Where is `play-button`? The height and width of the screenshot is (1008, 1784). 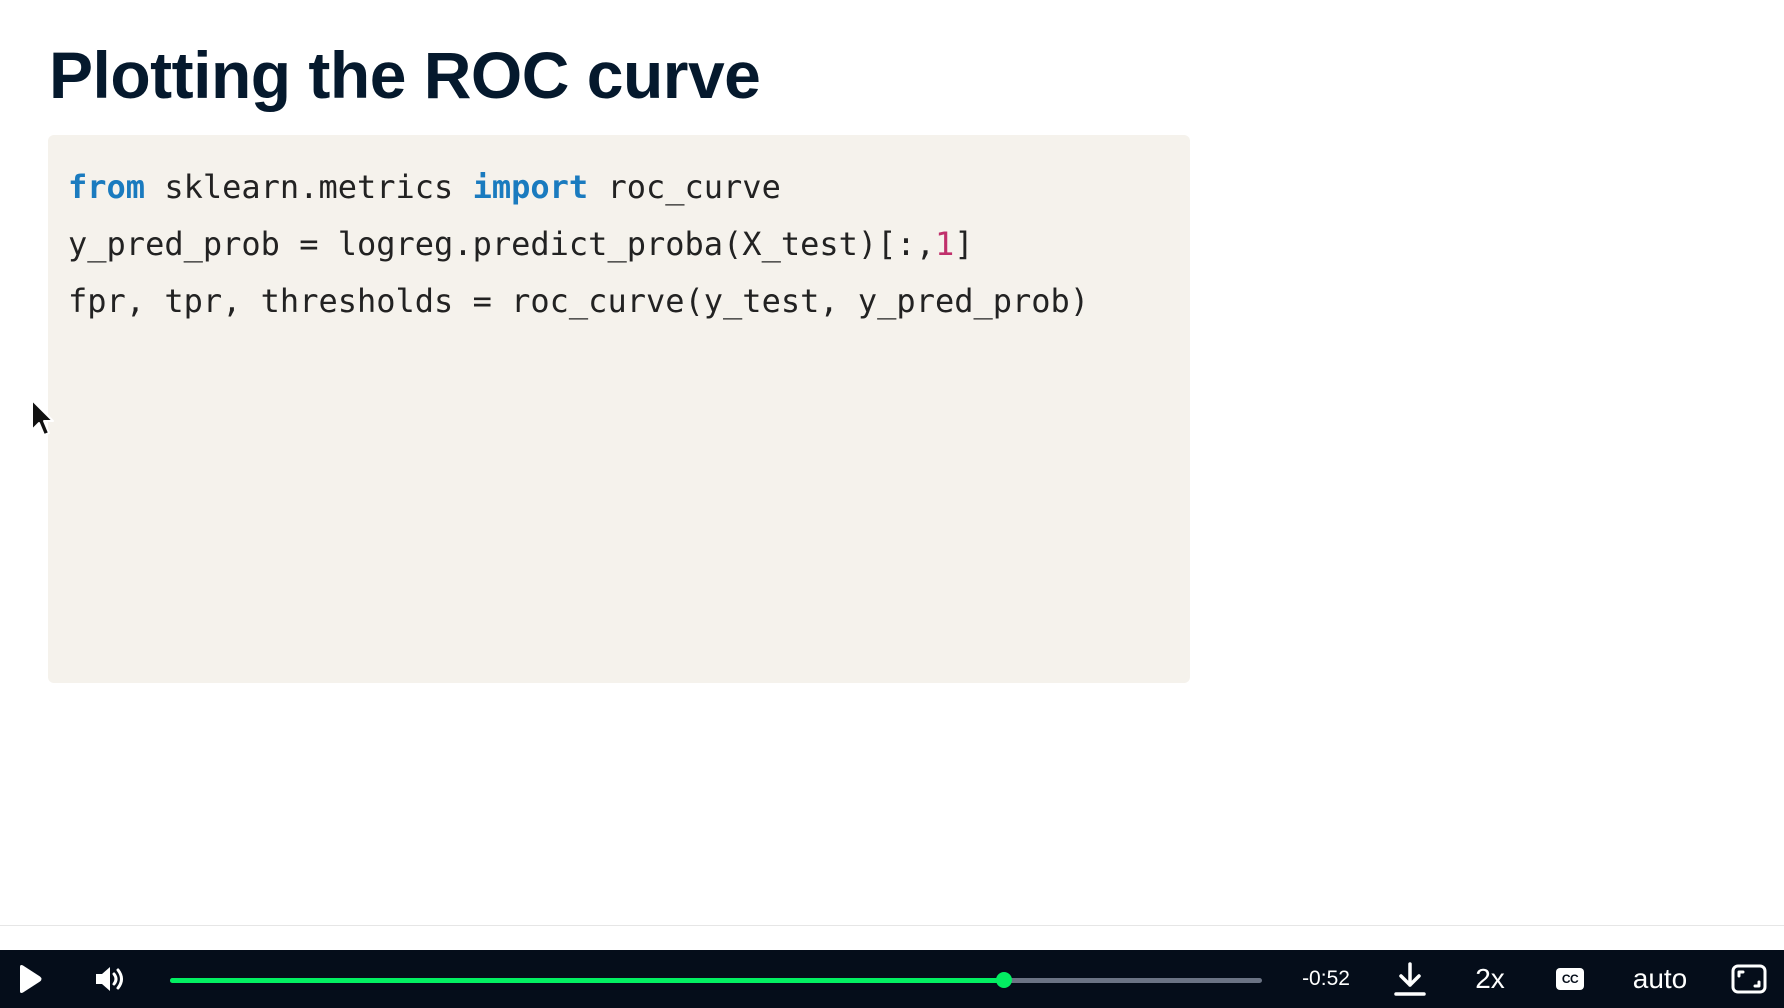
play-button is located at coordinates (30, 979).